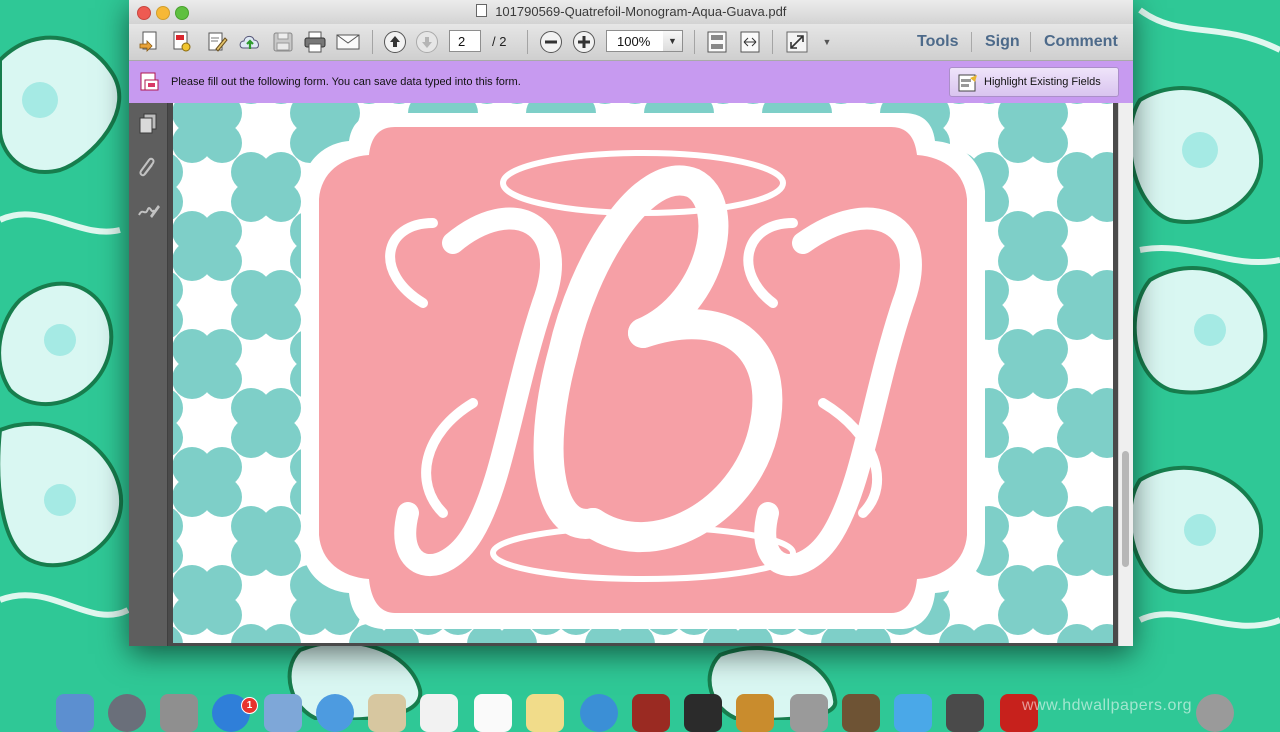 This screenshot has height=732, width=1280. I want to click on launchpad-dock-icon, so click(127, 713).